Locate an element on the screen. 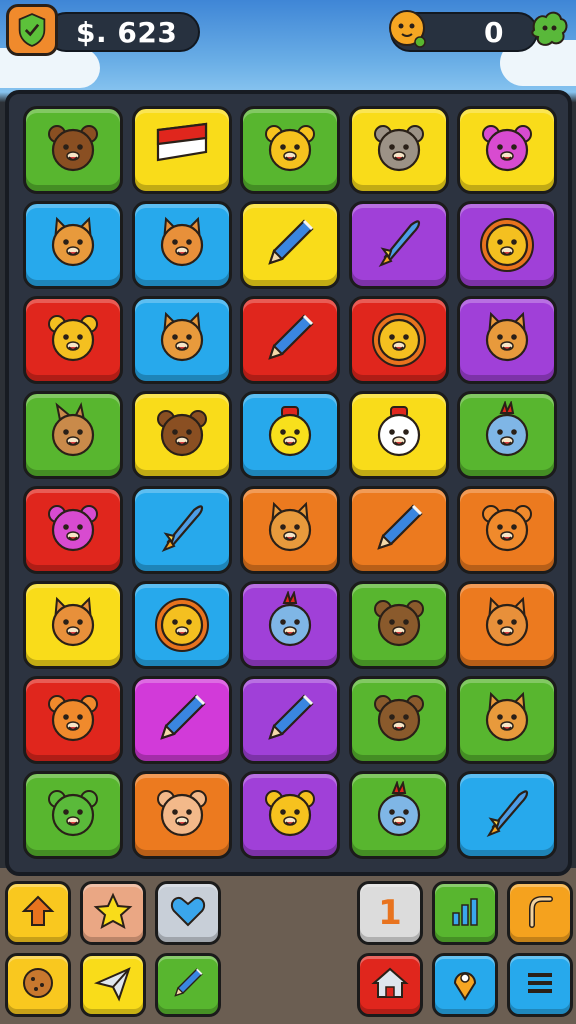 The height and width of the screenshot is (1024, 576). heart-button is located at coordinates (188, 913).